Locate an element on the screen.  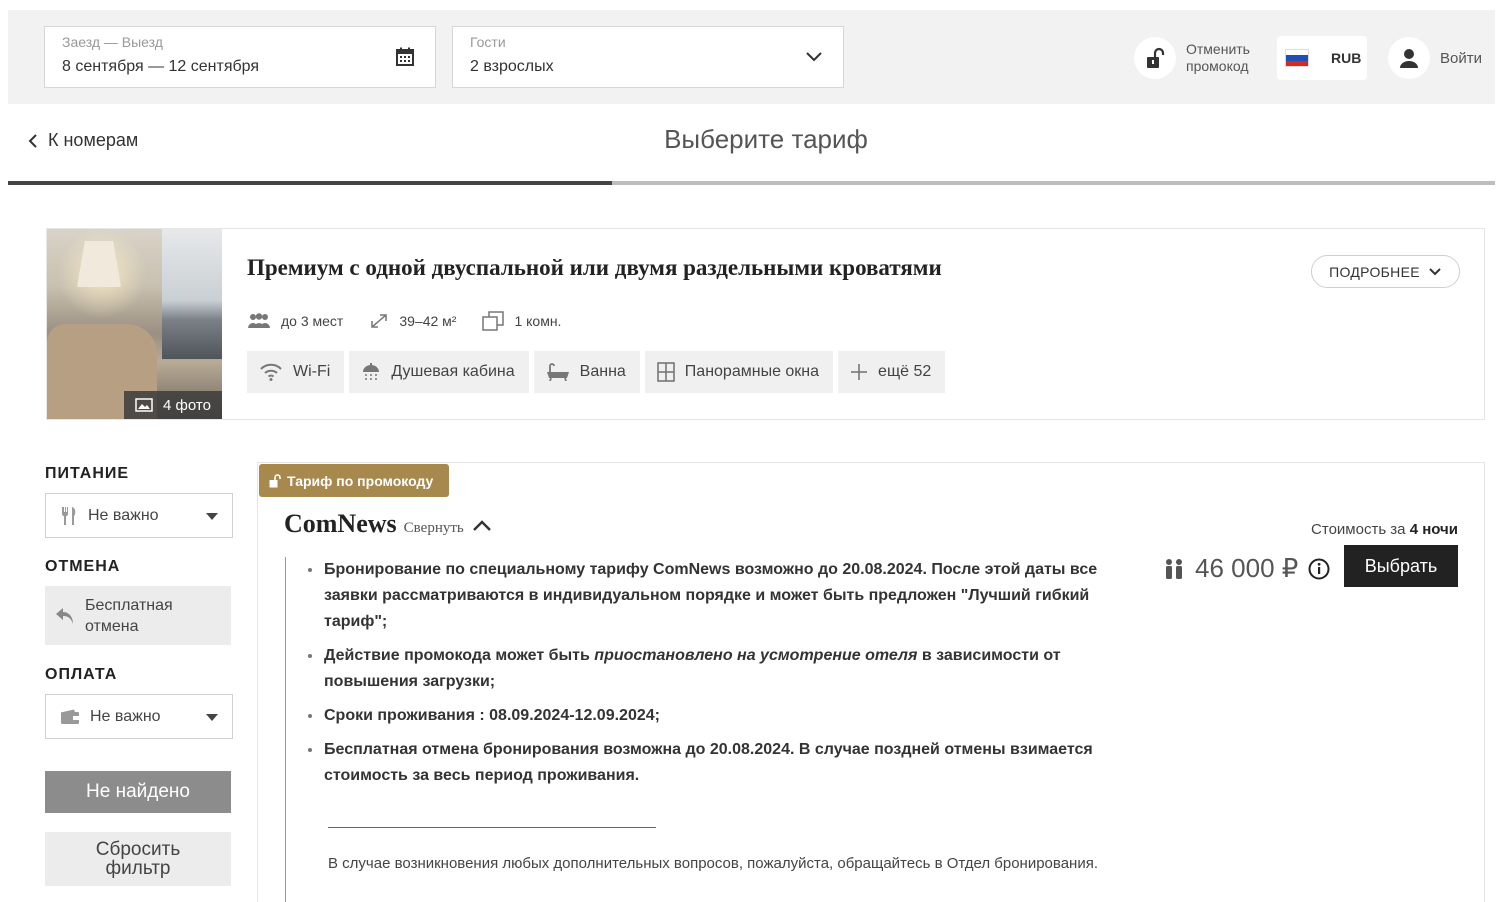
cancel-filter-title: ОТМЕНА is located at coordinates (83, 566).